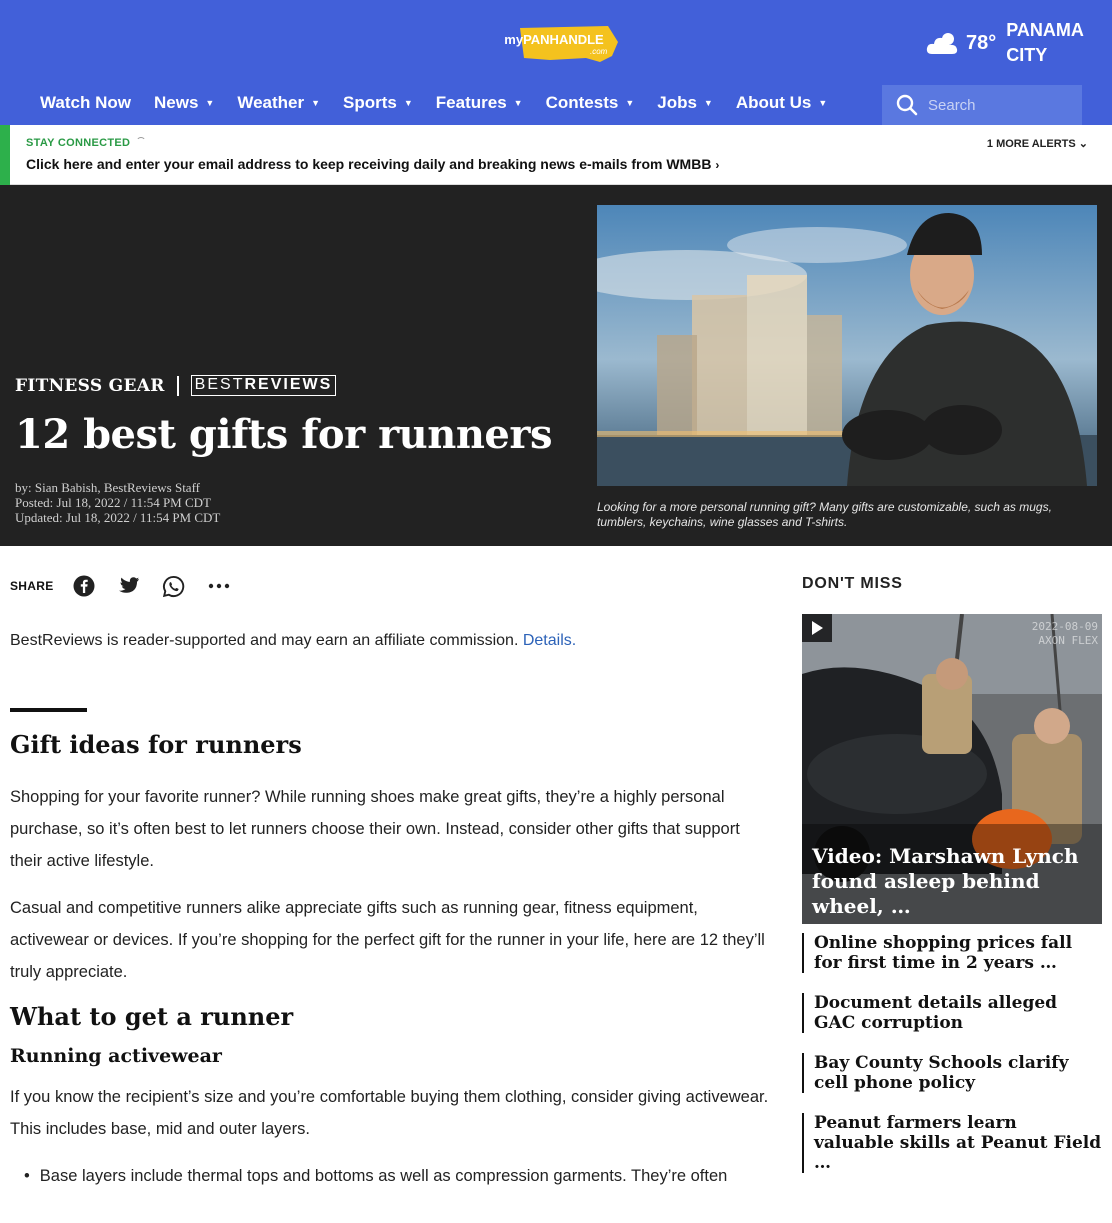  I want to click on more-alerts-label: 1 MORE ALERTS, so click(1031, 144).